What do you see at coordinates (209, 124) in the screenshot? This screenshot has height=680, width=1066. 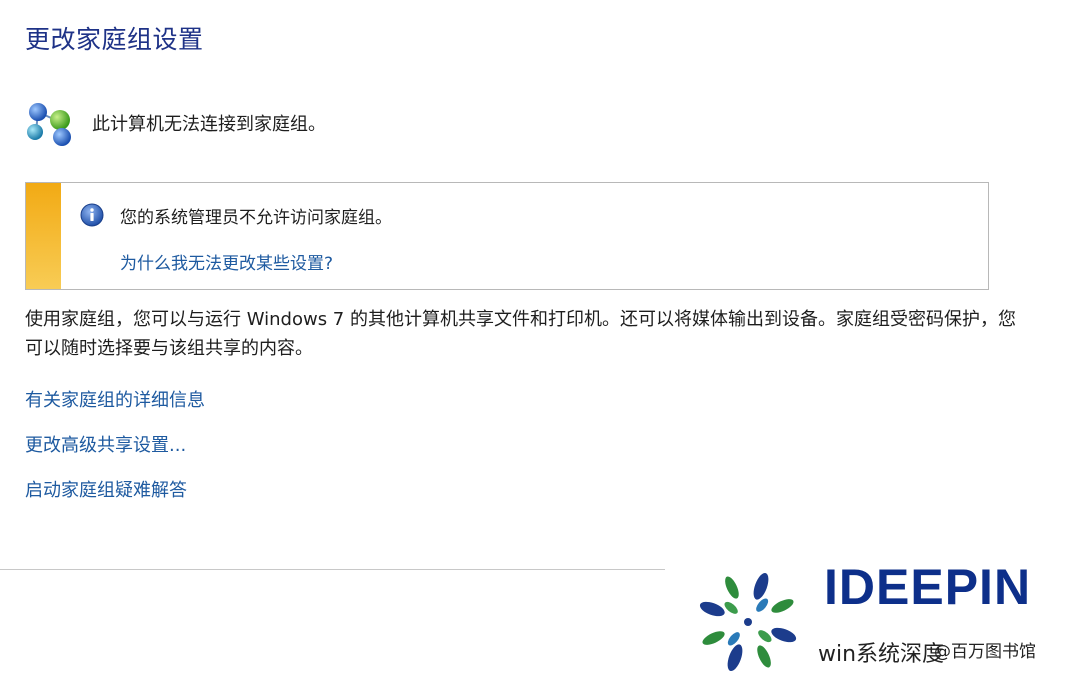 I see `status-message: 此计算机无法连接到家庭组。` at bounding box center [209, 124].